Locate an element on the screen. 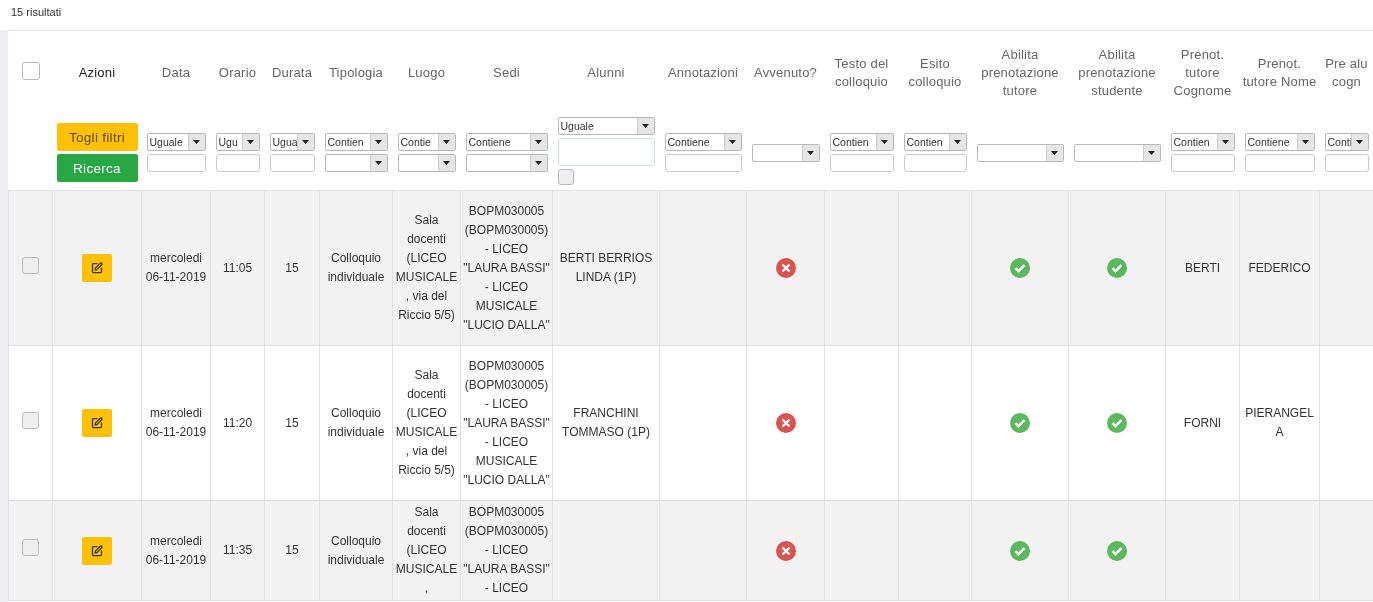 The width and height of the screenshot is (1373, 602). checkbox is located at coordinates (565, 176).